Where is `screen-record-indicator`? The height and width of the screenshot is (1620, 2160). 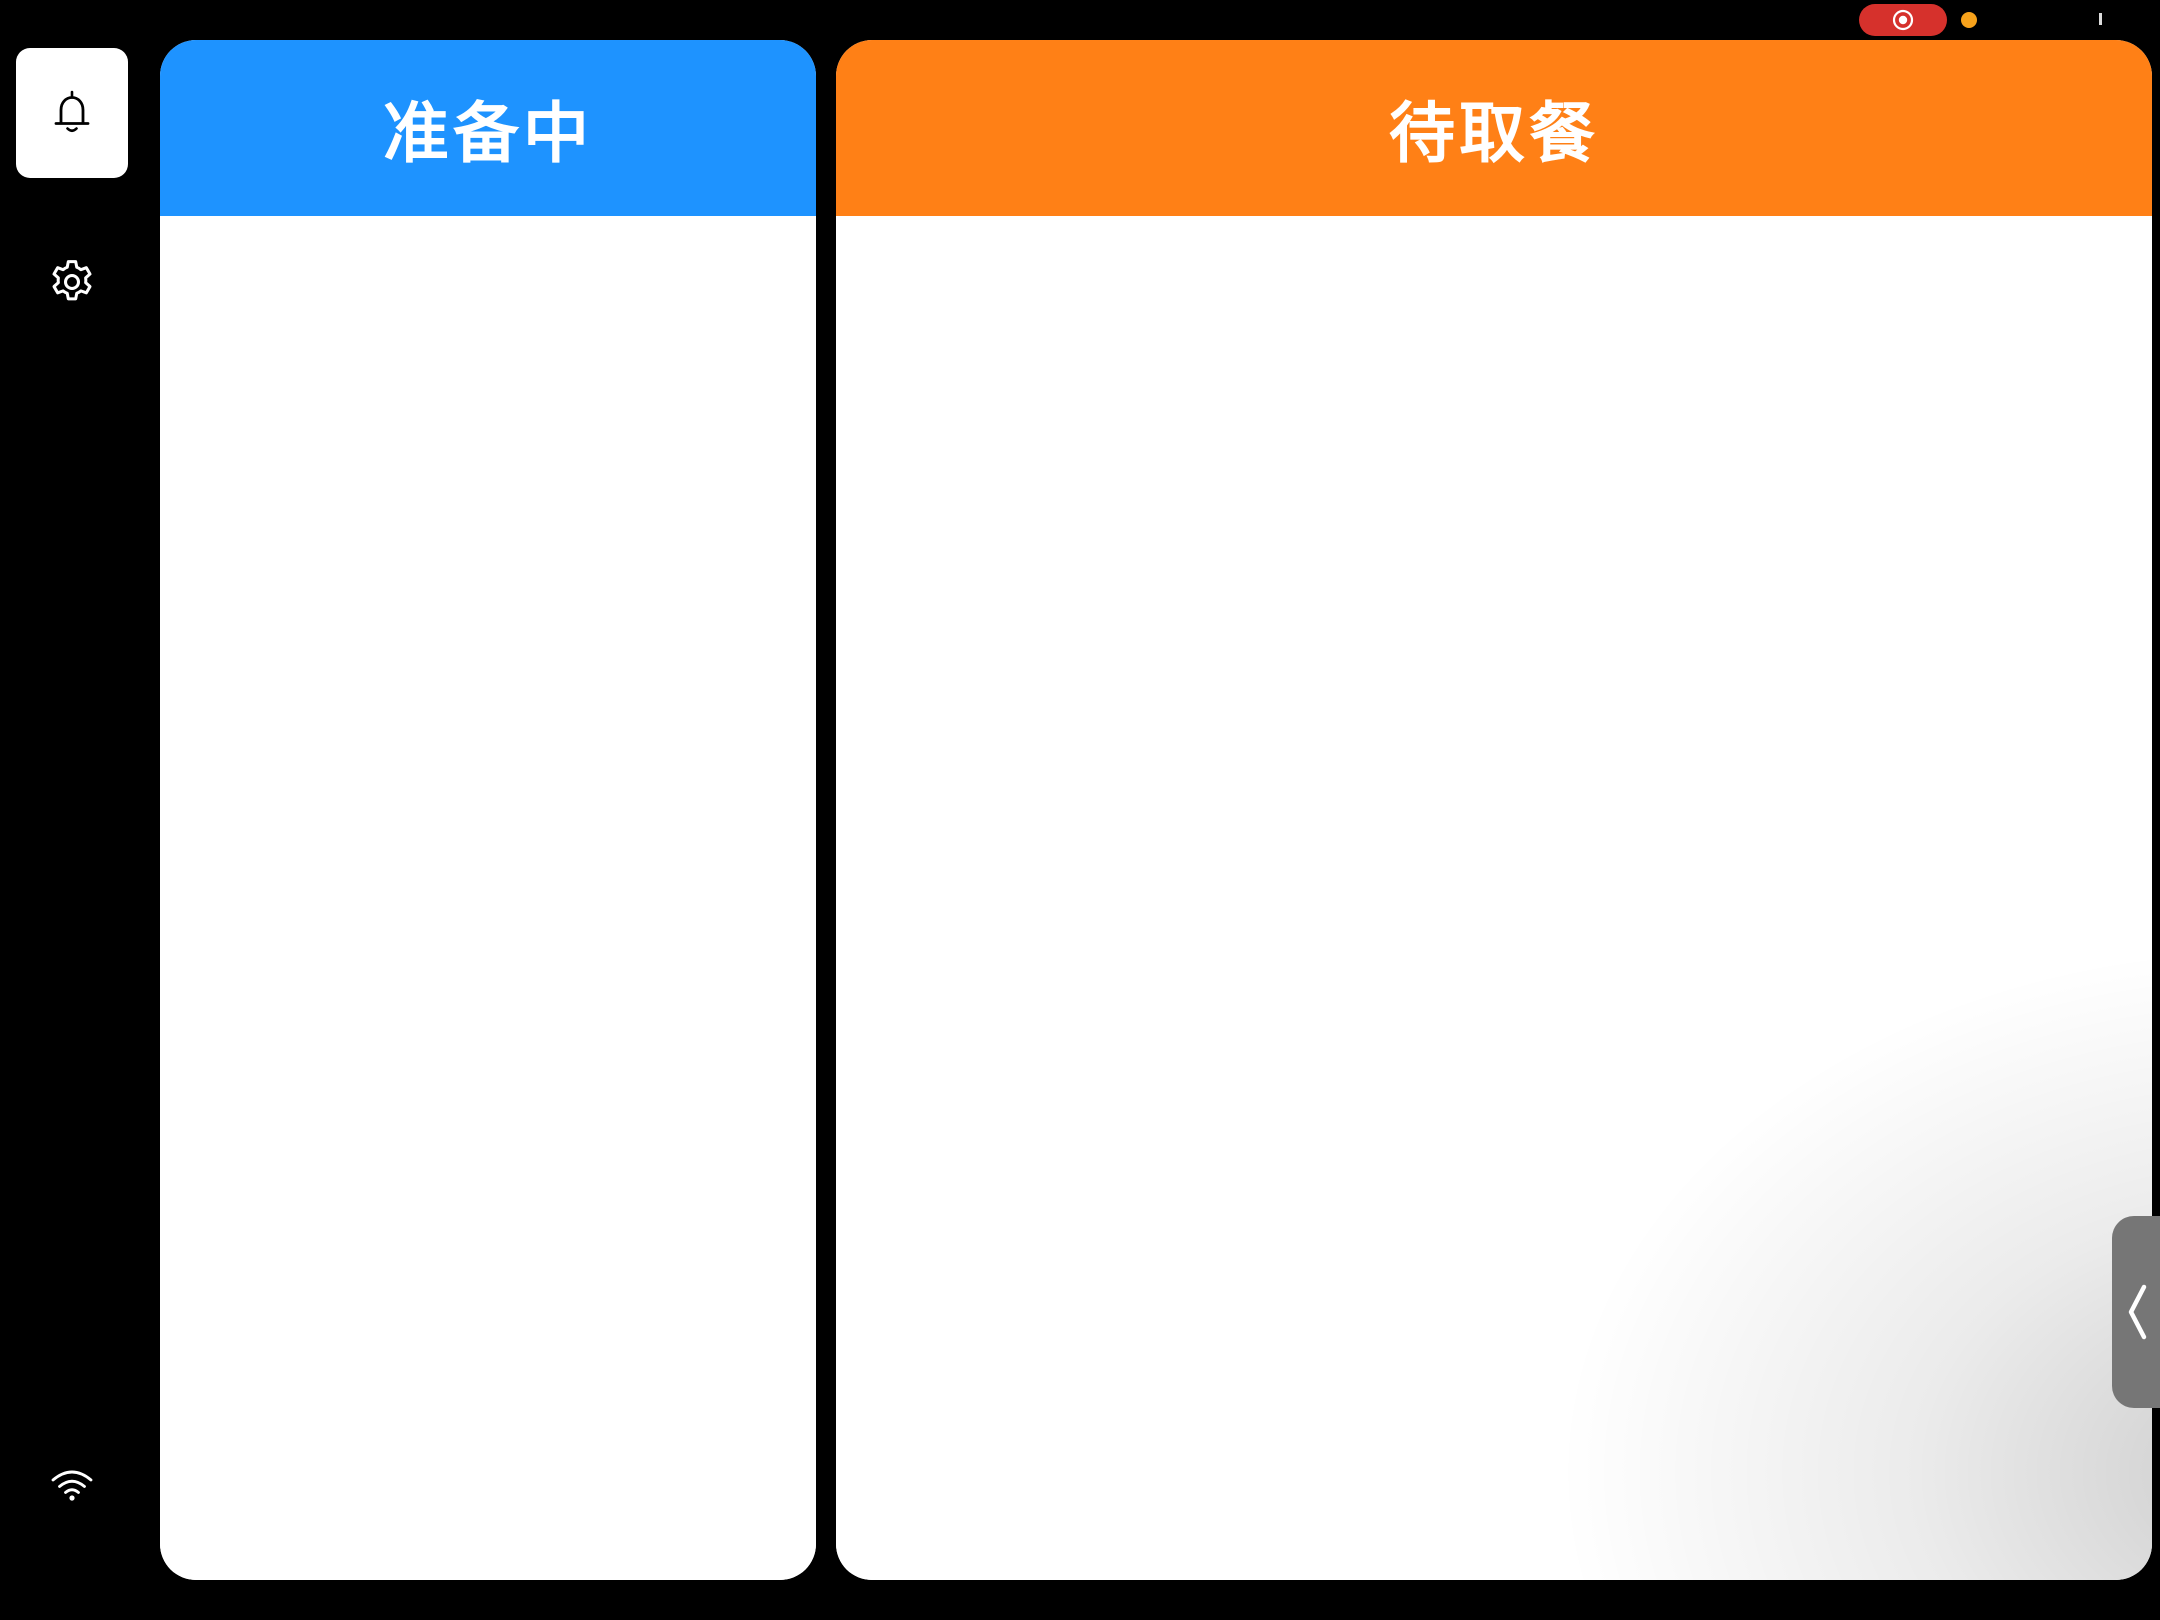 screen-record-indicator is located at coordinates (1903, 20).